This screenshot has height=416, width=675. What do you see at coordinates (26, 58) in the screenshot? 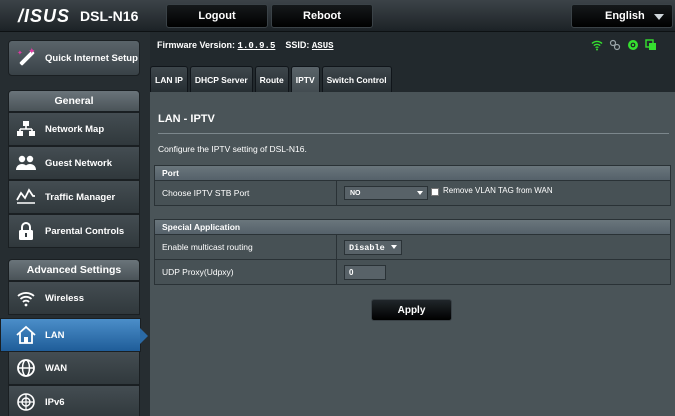
I see `magic-wand-icon: ✦ ✦` at bounding box center [26, 58].